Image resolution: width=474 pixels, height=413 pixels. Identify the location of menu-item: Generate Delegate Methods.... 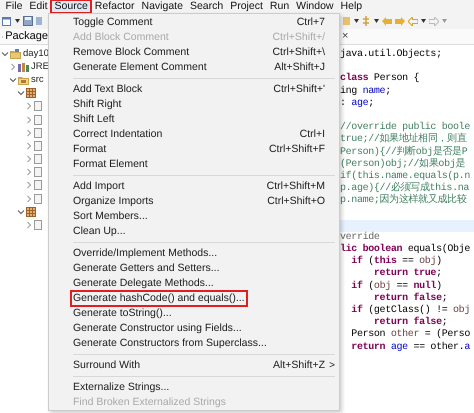
(194, 283).